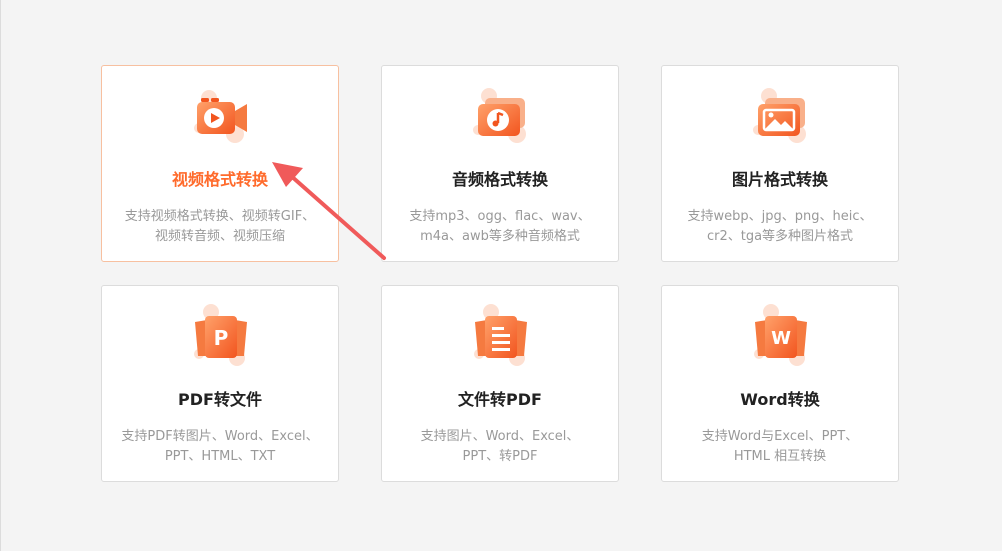  Describe the element at coordinates (220, 456) in the screenshot. I see `card-description-line: PPT、HTML、TXT` at that location.